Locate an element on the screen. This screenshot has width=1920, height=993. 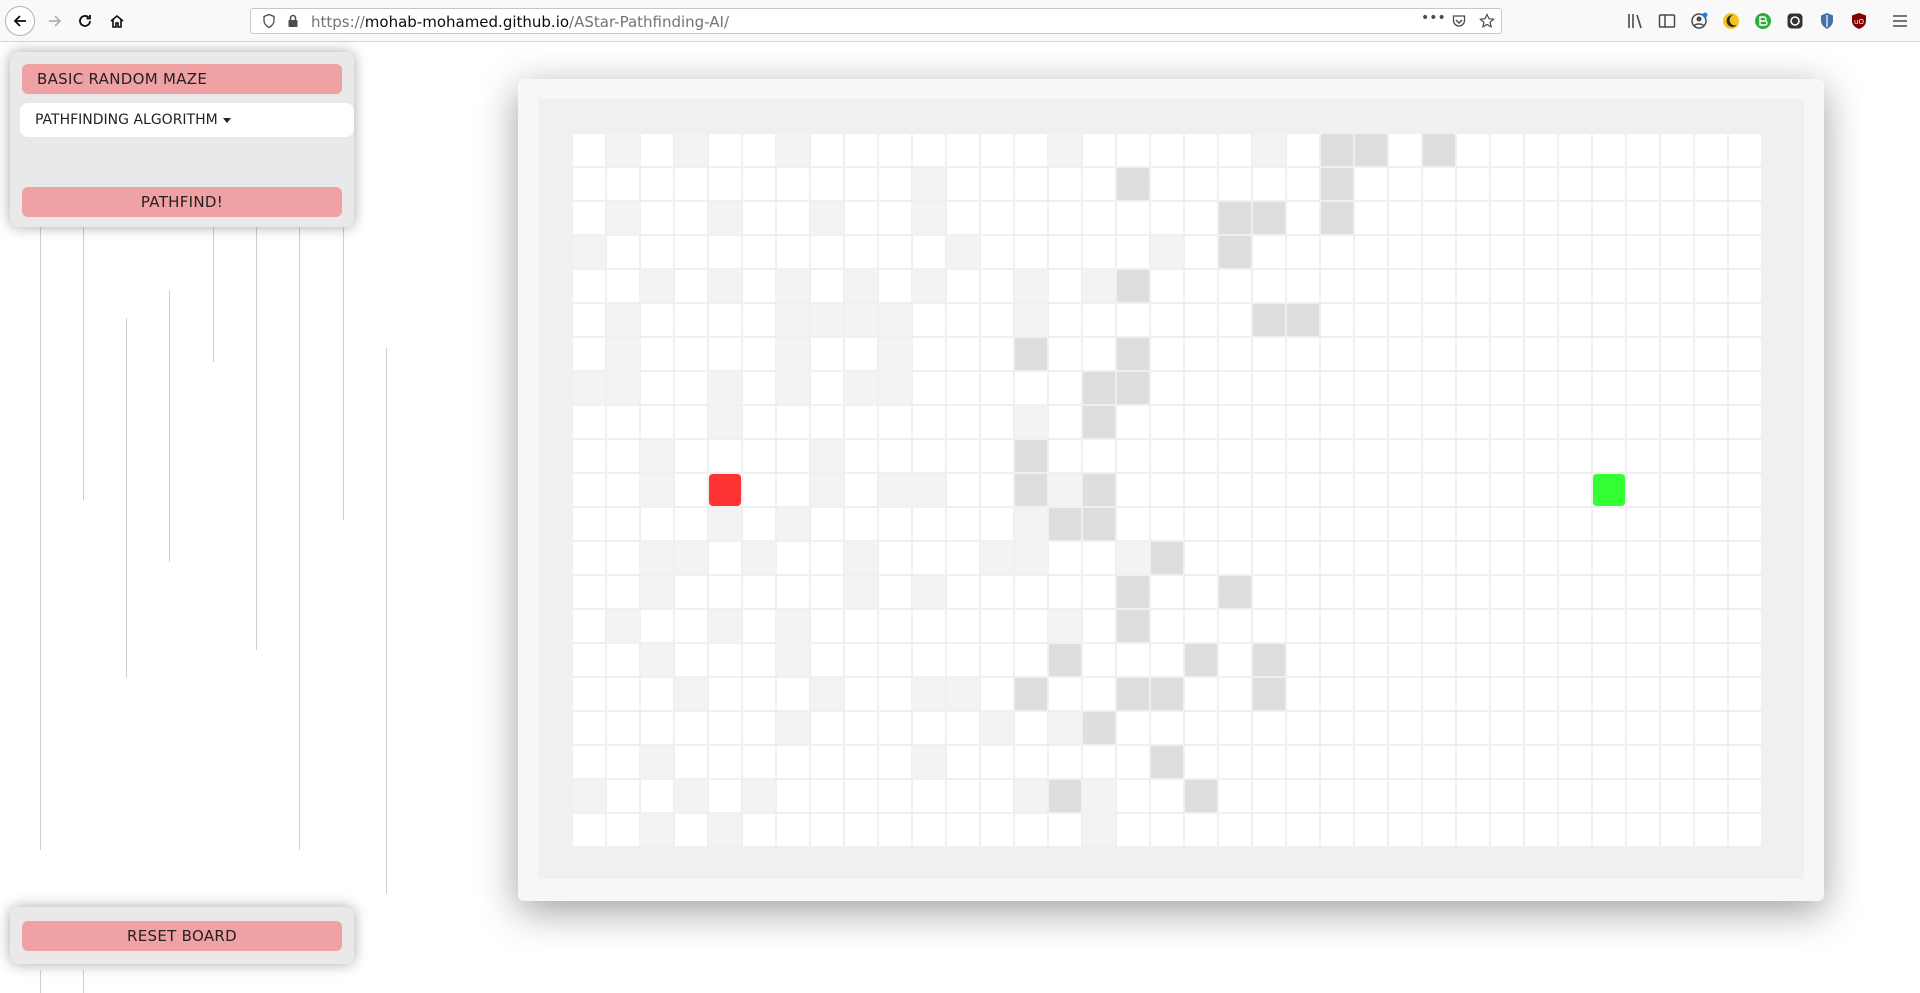
pathfinding-algorithm-dropdown: PATHFINDING ALGORITHM is located at coordinates (187, 120).